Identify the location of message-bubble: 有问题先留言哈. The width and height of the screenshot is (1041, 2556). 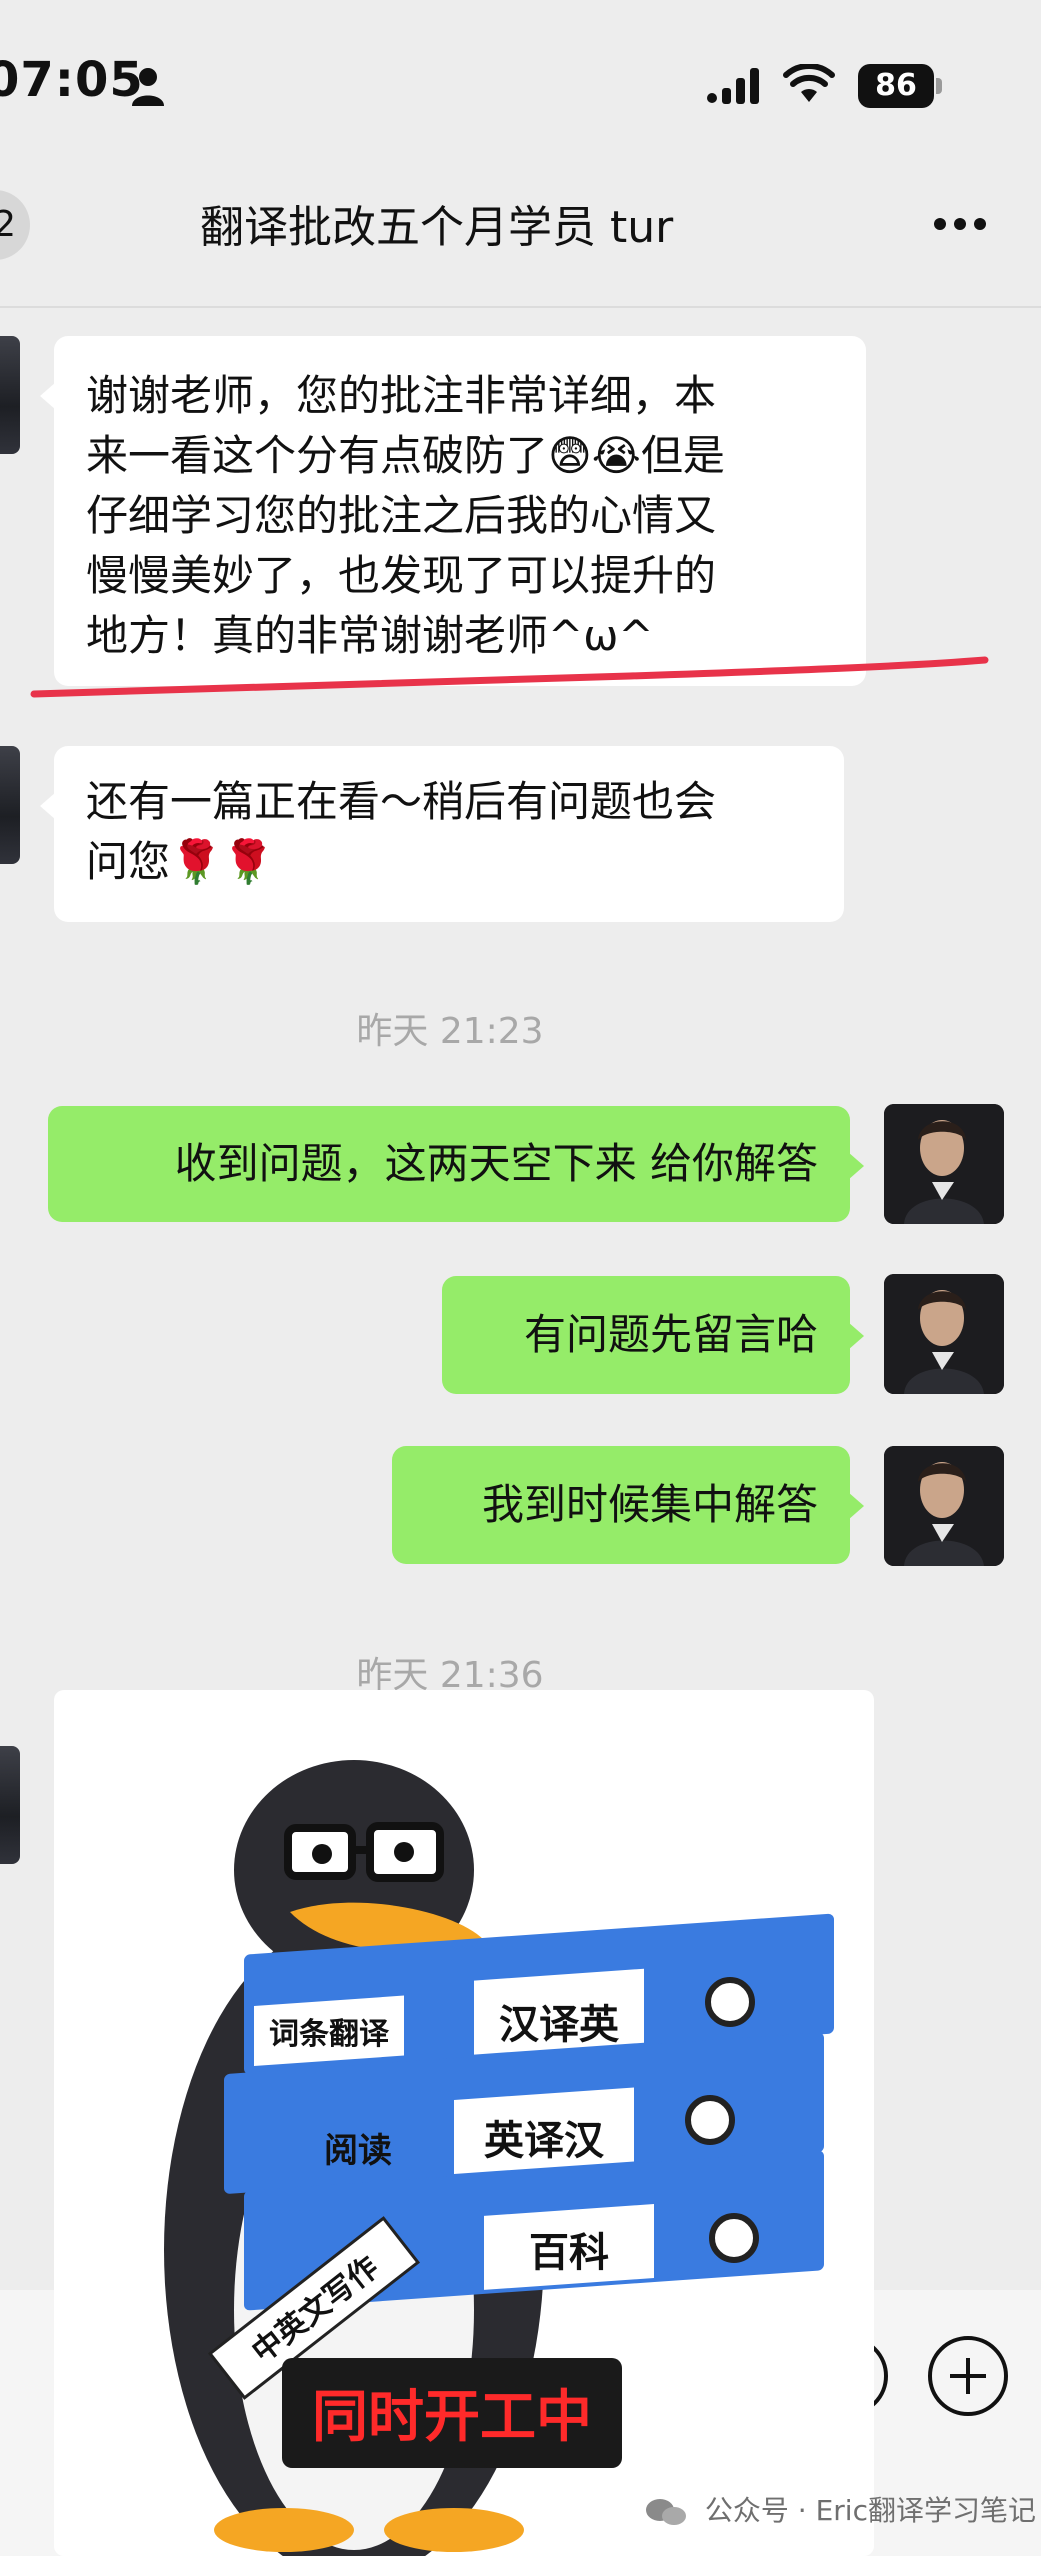
(653, 1335).